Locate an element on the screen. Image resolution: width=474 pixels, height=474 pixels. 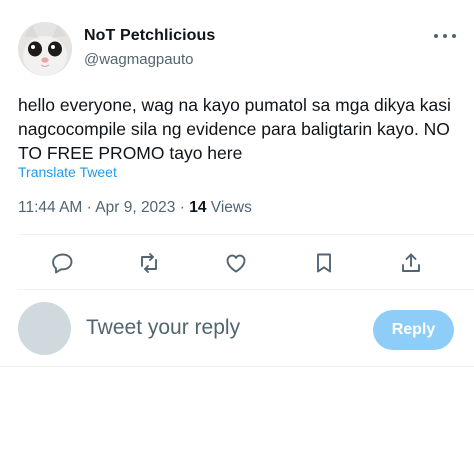
tweet-date: Apr 9, 2023 is located at coordinates (135, 207).